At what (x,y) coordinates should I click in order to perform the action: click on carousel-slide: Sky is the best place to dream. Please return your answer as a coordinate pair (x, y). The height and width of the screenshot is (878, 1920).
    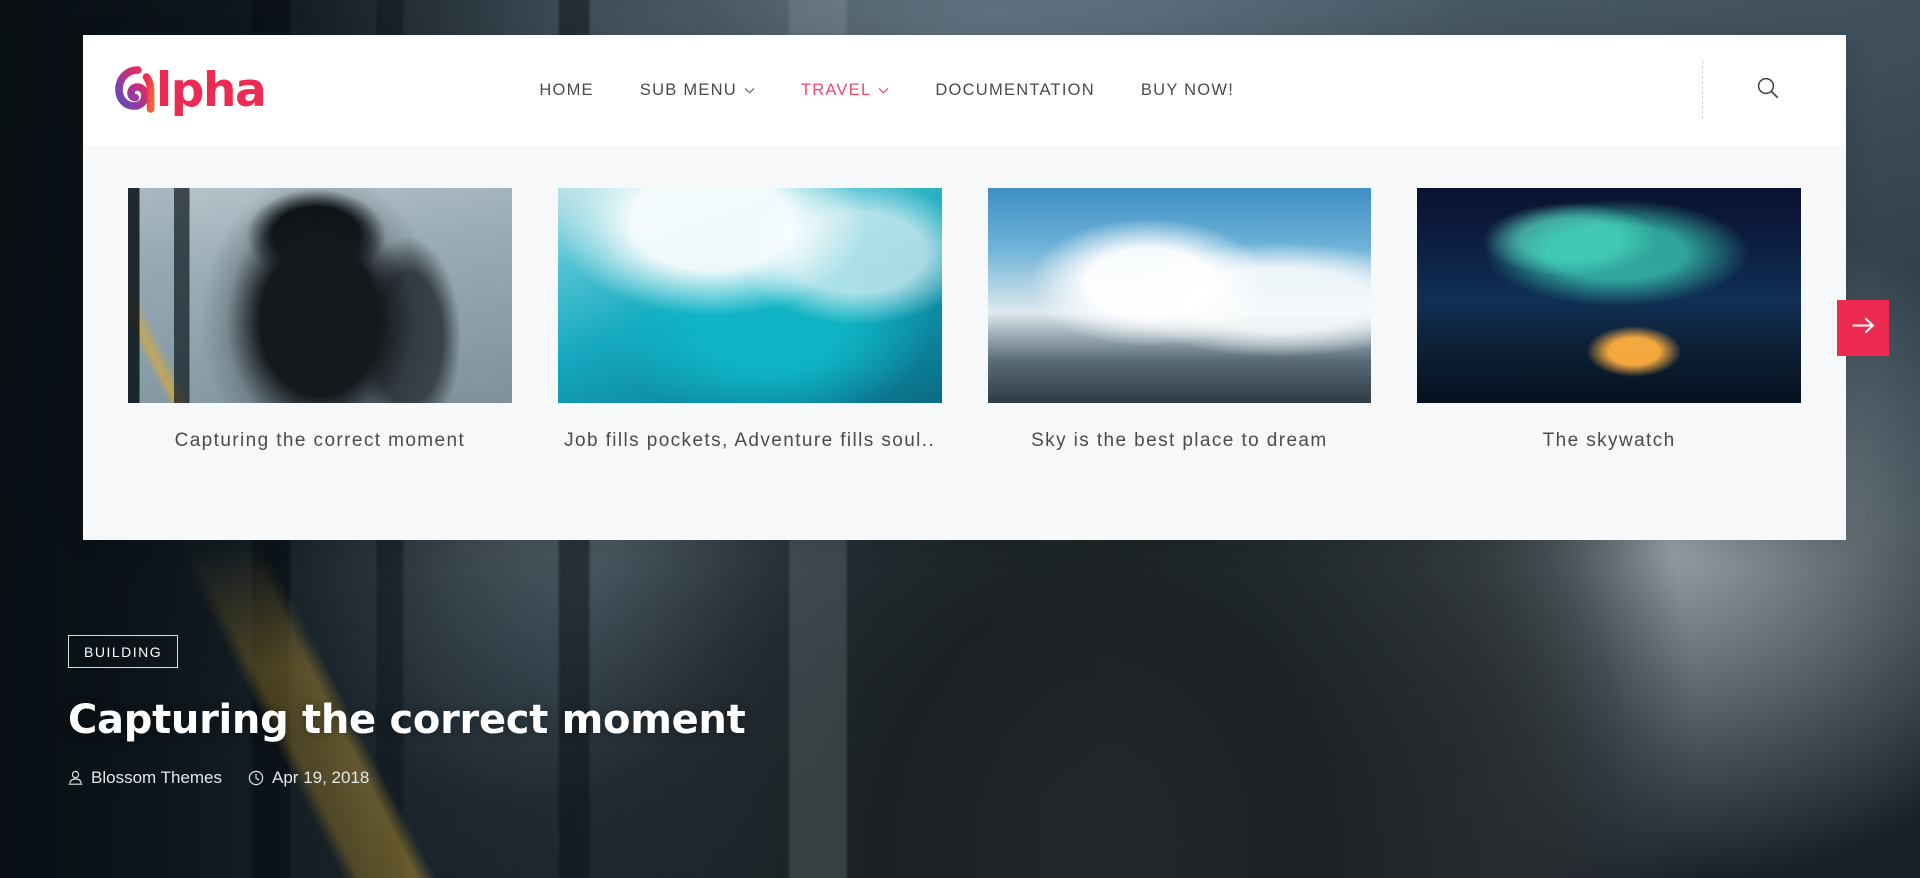
    Looking at the image, I should click on (1180, 321).